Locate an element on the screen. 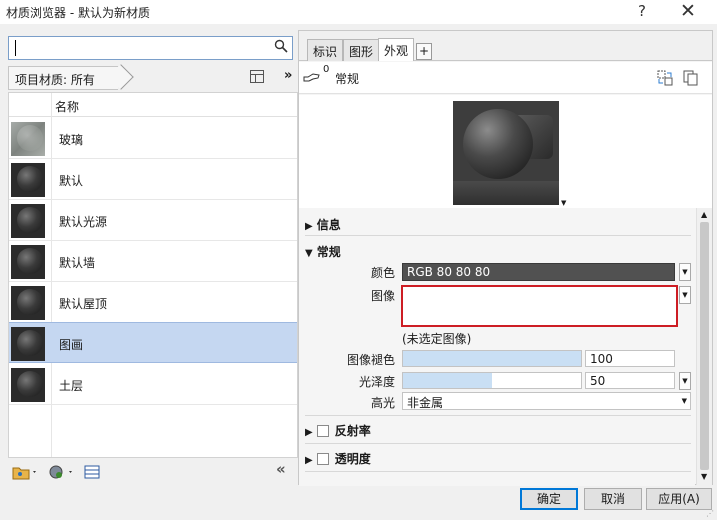  color-field: RGB 80 80 80 is located at coordinates (538, 272).